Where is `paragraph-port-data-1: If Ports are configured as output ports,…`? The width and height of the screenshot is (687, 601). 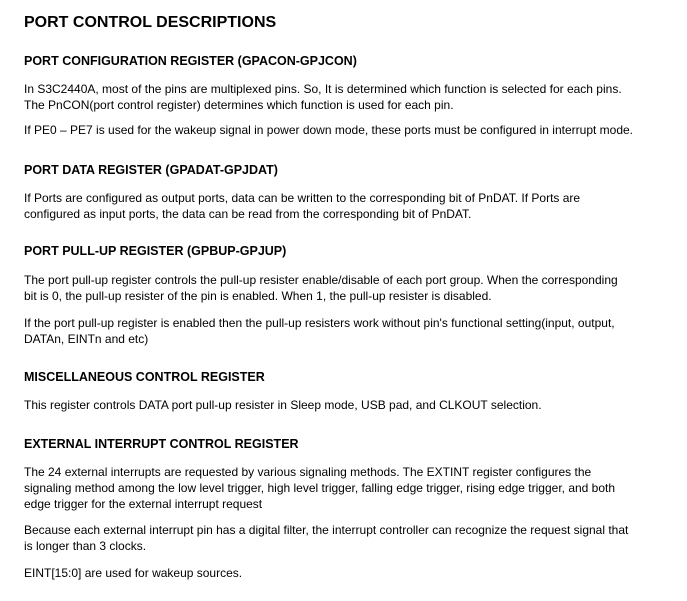
paragraph-port-data-1: If Ports are configured as output ports,… is located at coordinates (346, 206).